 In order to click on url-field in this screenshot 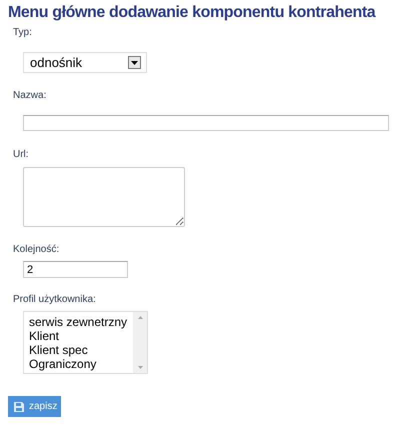, I will do `click(104, 197)`.